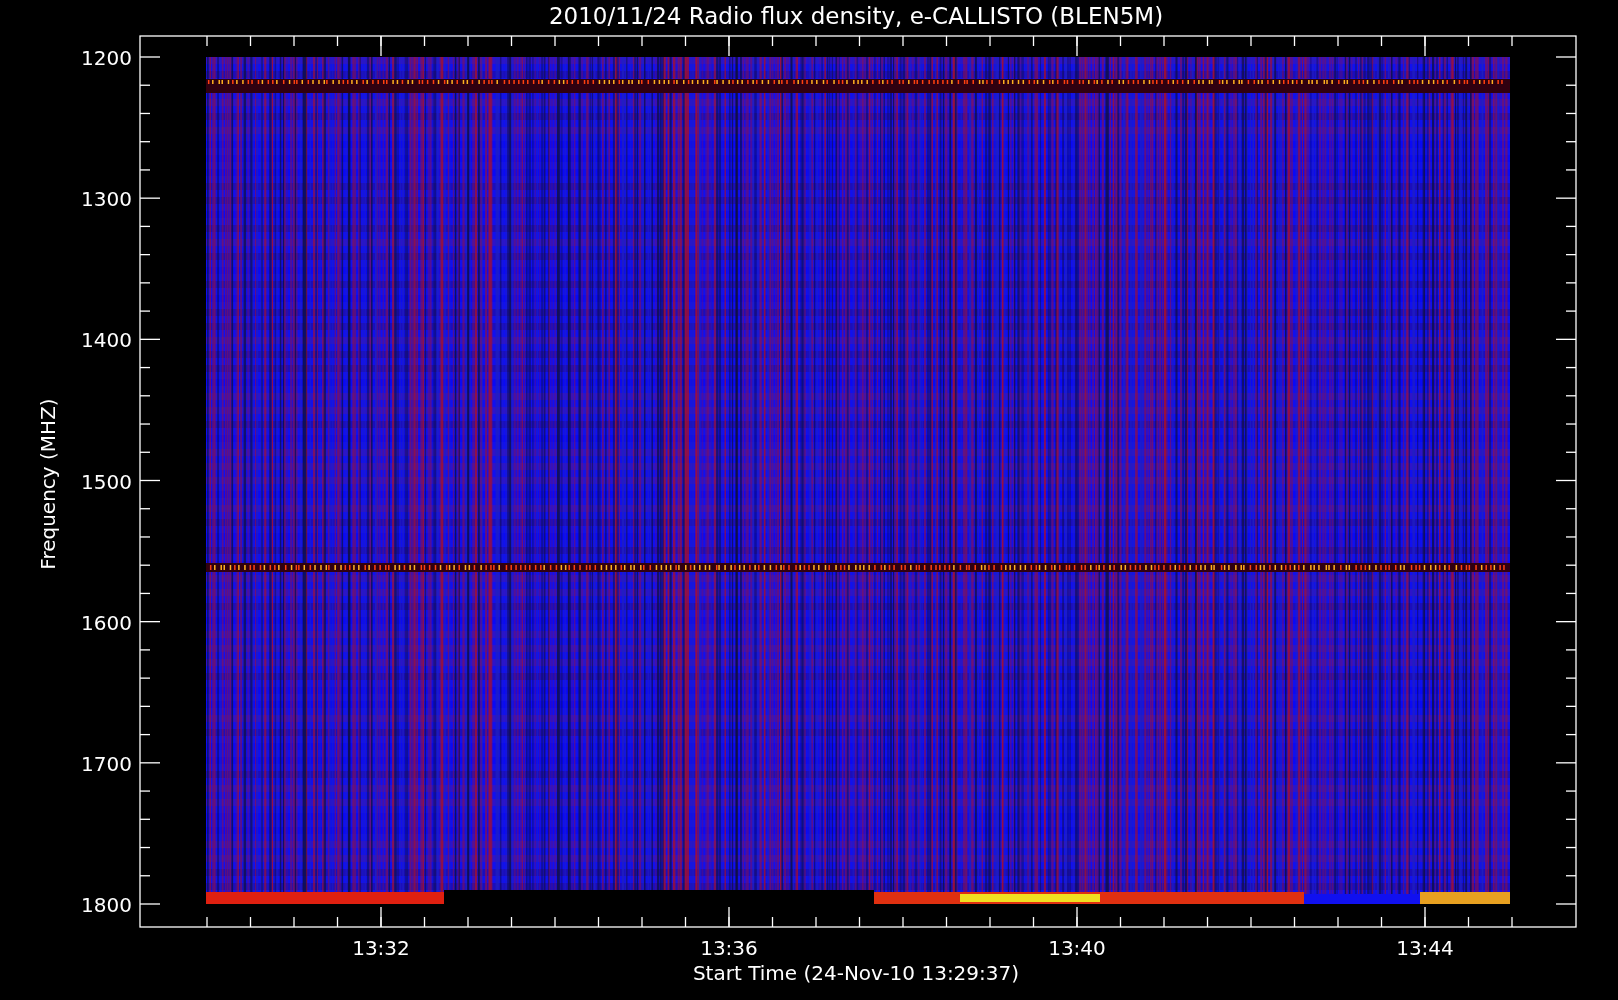 This screenshot has height=1000, width=1618. What do you see at coordinates (856, 973) in the screenshot?
I see `x-axis-title: Start Time (24-Nov-10 13:29:37)` at bounding box center [856, 973].